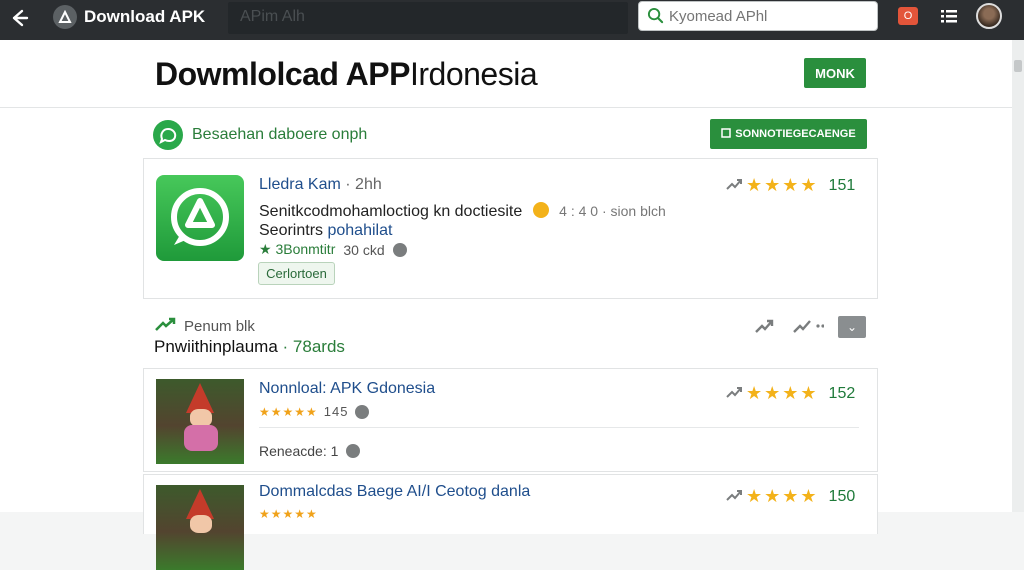 This screenshot has height=570, width=1024. I want to click on header-divider, so click(506, 107).